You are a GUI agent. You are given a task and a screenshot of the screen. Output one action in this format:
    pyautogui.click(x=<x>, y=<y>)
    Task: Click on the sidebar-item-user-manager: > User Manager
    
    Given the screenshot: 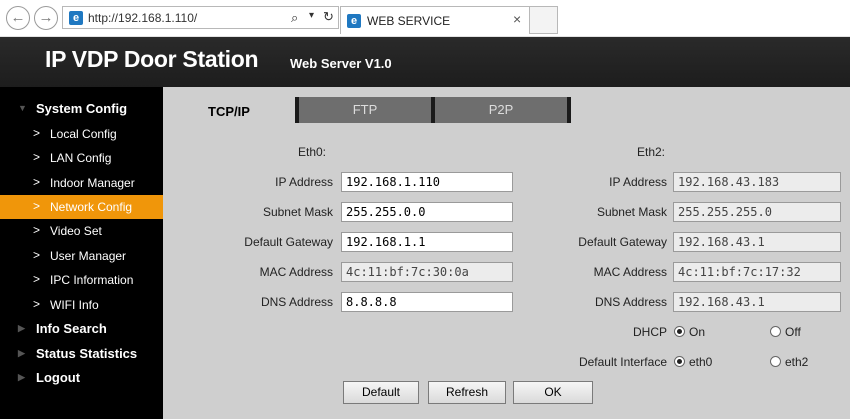 What is the action you would take?
    pyautogui.click(x=81, y=256)
    